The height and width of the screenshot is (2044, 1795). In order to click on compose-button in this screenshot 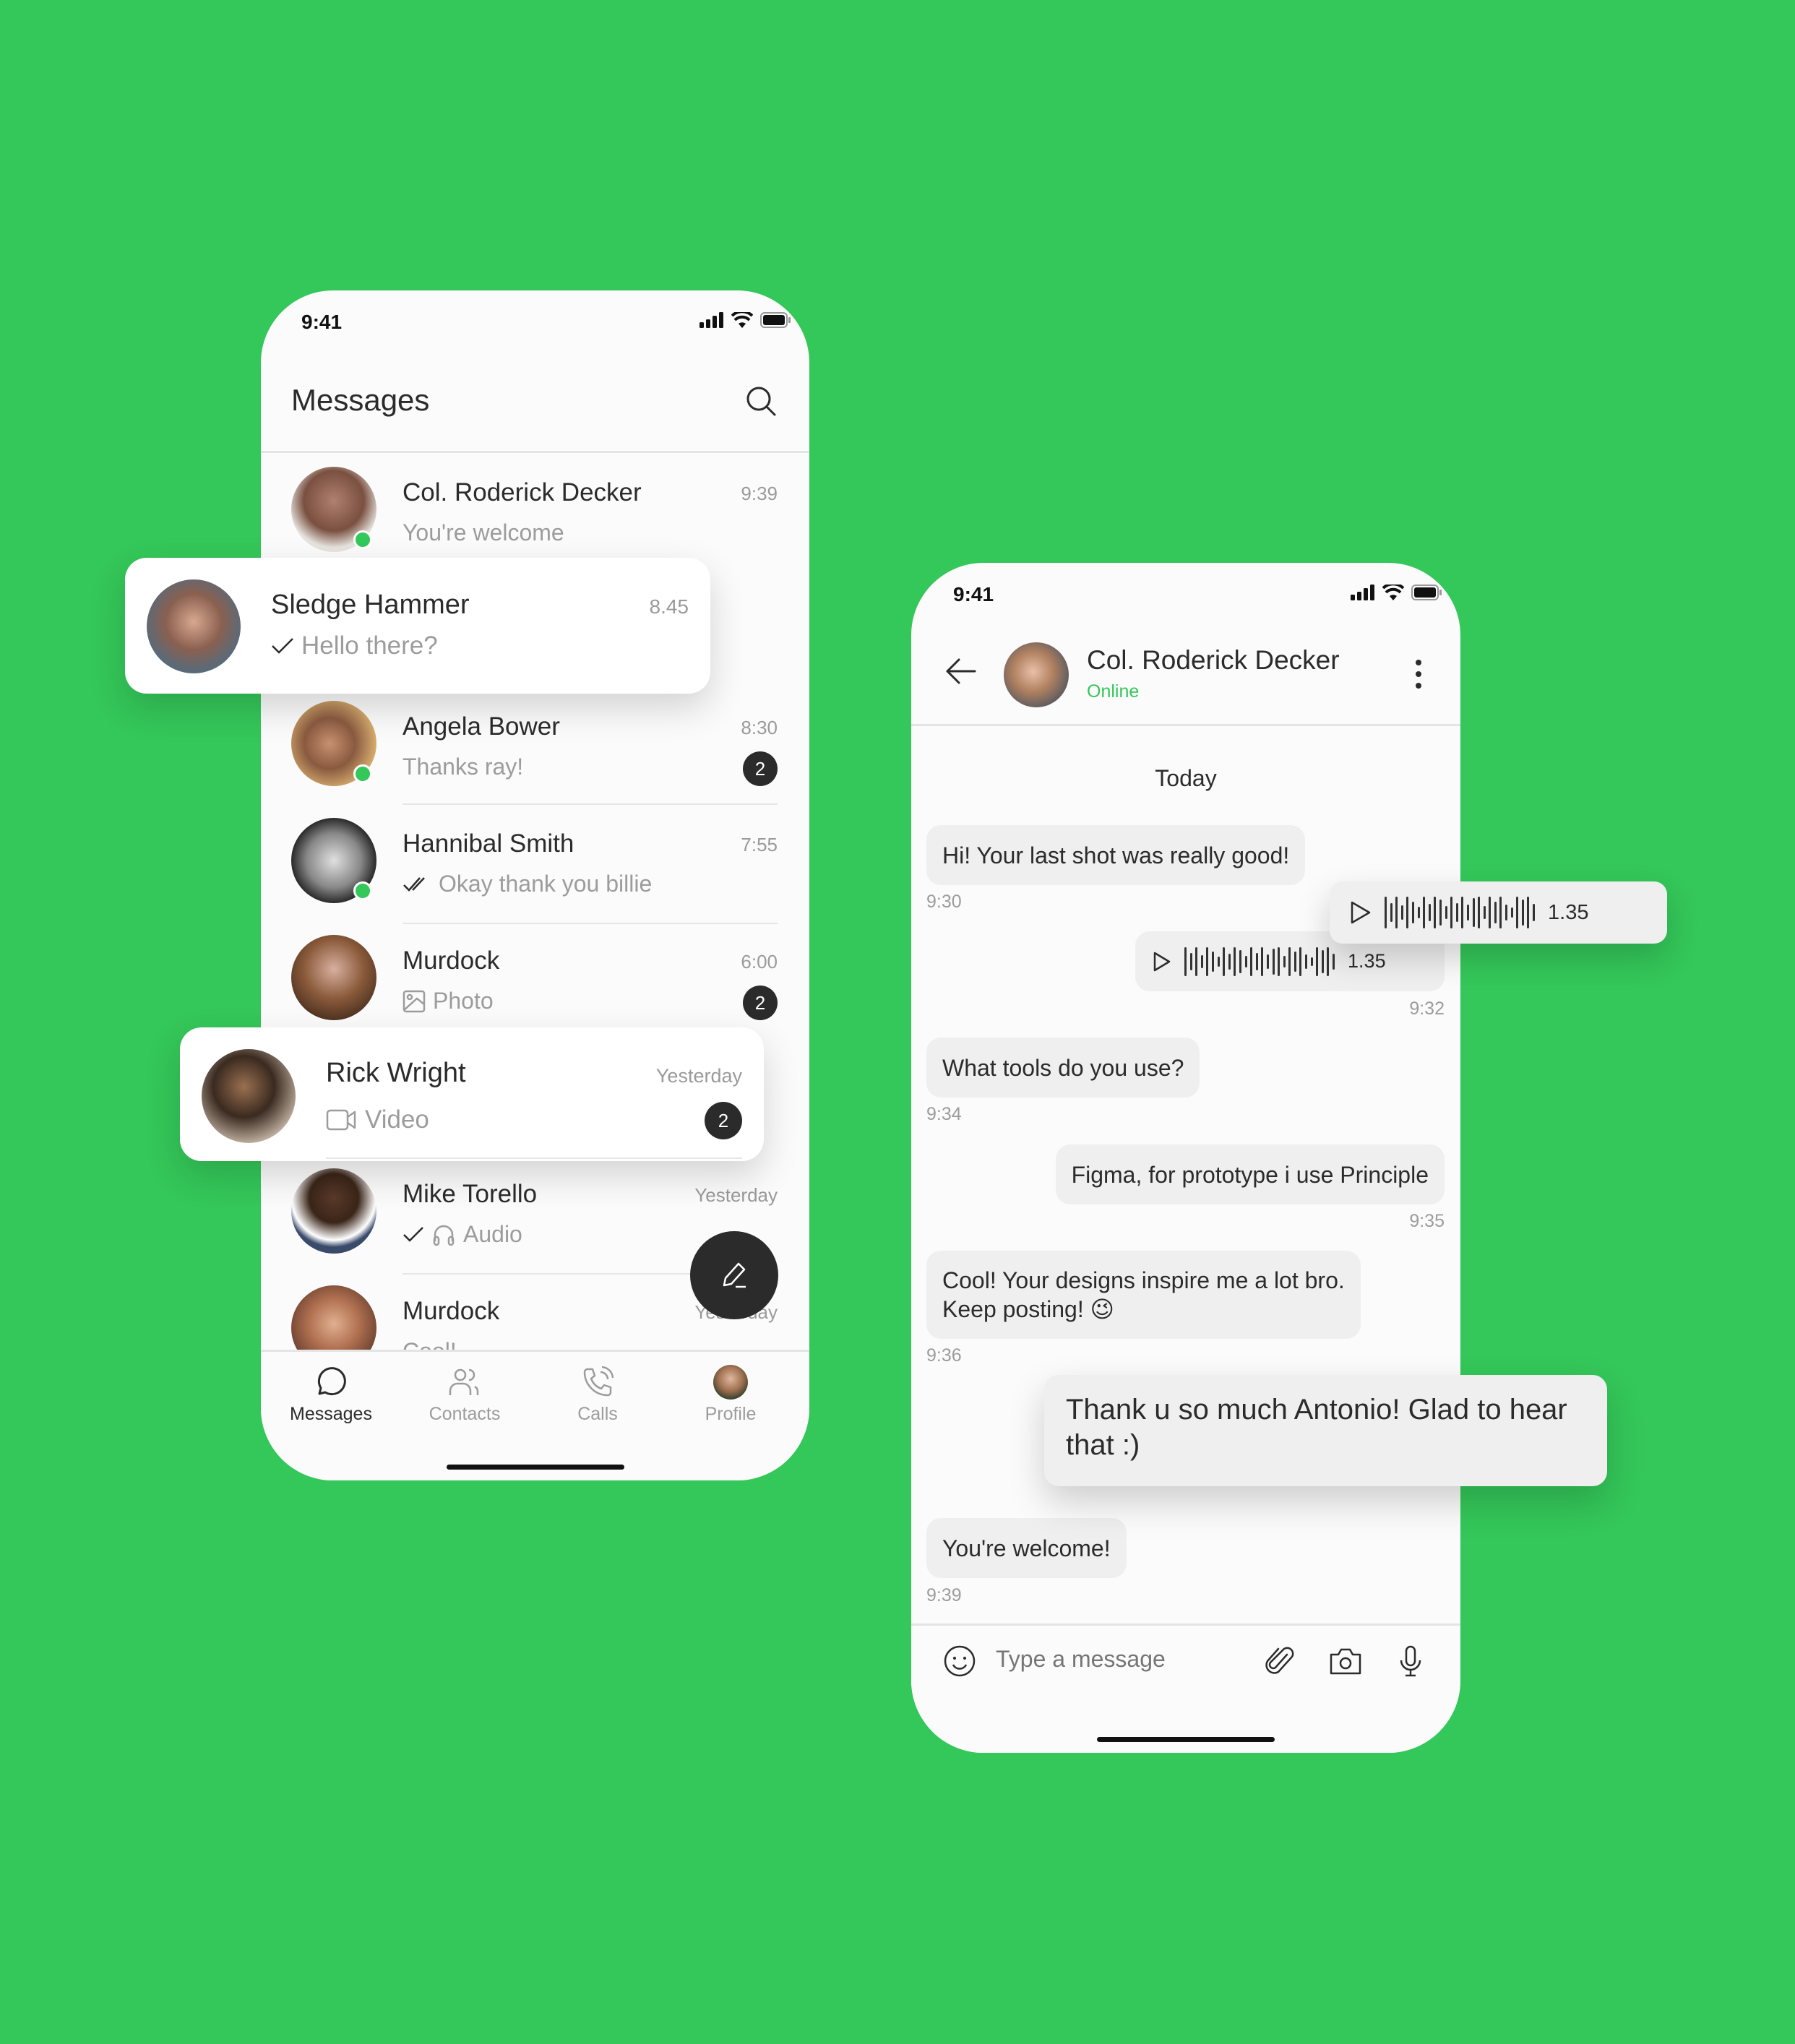, I will do `click(734, 1275)`.